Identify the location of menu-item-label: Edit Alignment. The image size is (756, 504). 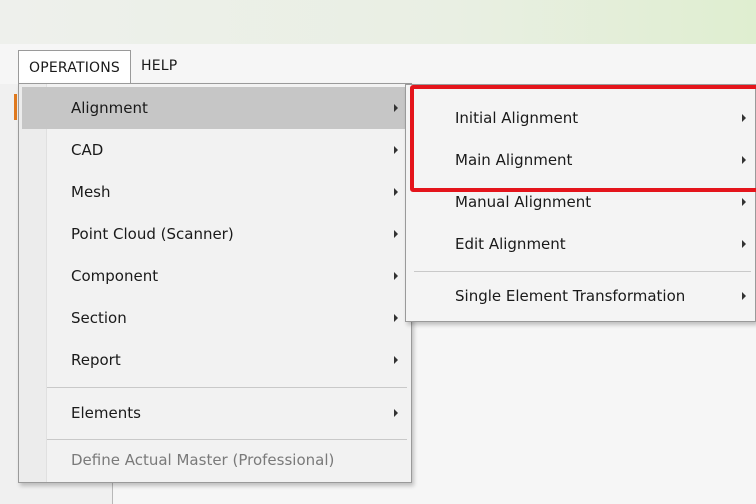
(510, 244).